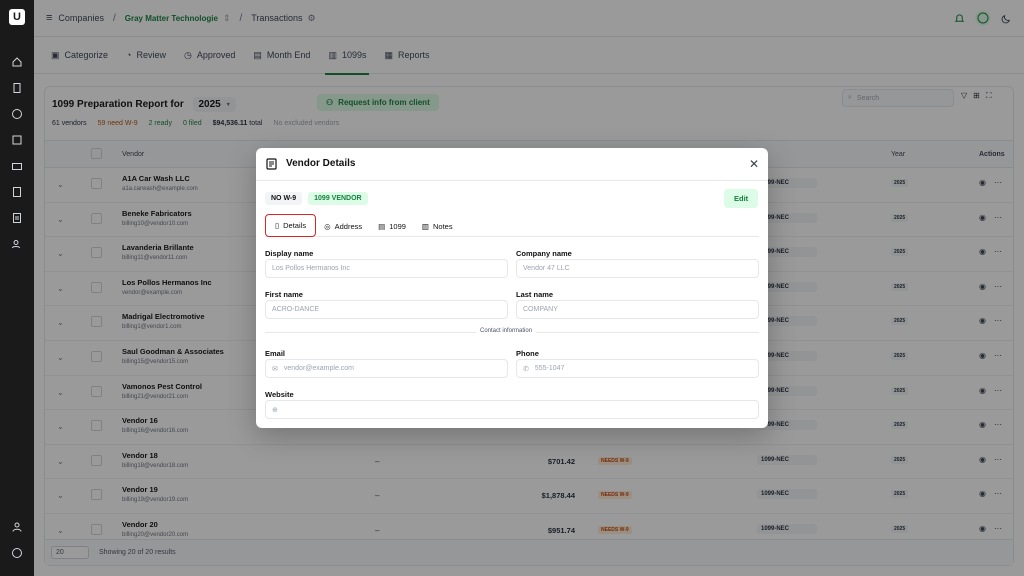  What do you see at coordinates (17, 62) in the screenshot?
I see `home-icon` at bounding box center [17, 62].